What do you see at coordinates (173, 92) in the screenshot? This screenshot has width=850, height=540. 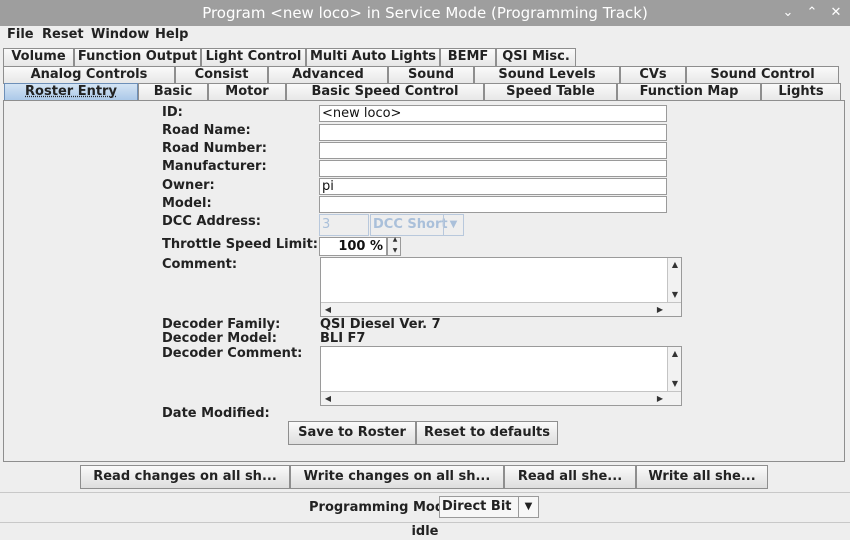 I see `tab-basic: Basic` at bounding box center [173, 92].